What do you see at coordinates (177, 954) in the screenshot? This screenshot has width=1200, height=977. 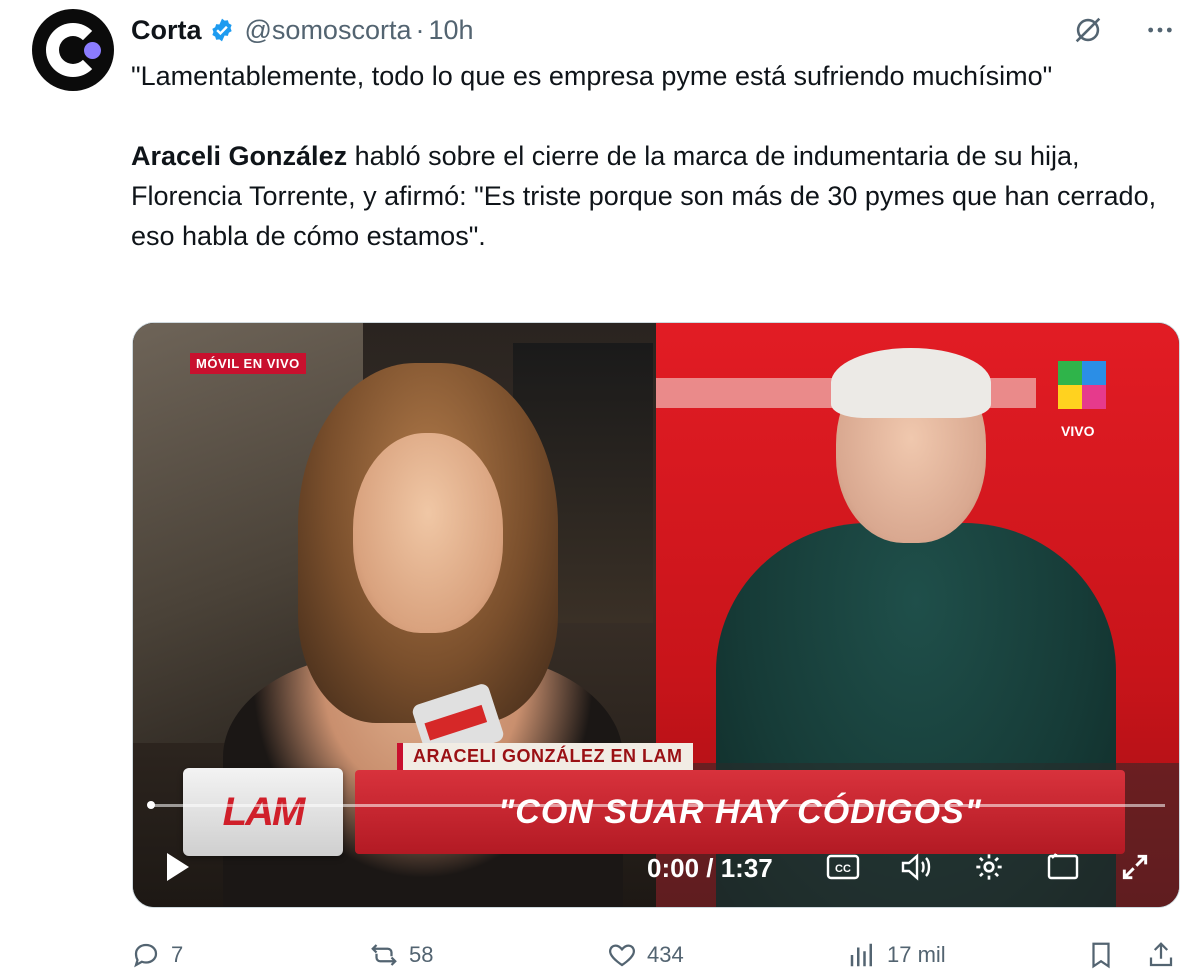 I see `reply-count: 7` at bounding box center [177, 954].